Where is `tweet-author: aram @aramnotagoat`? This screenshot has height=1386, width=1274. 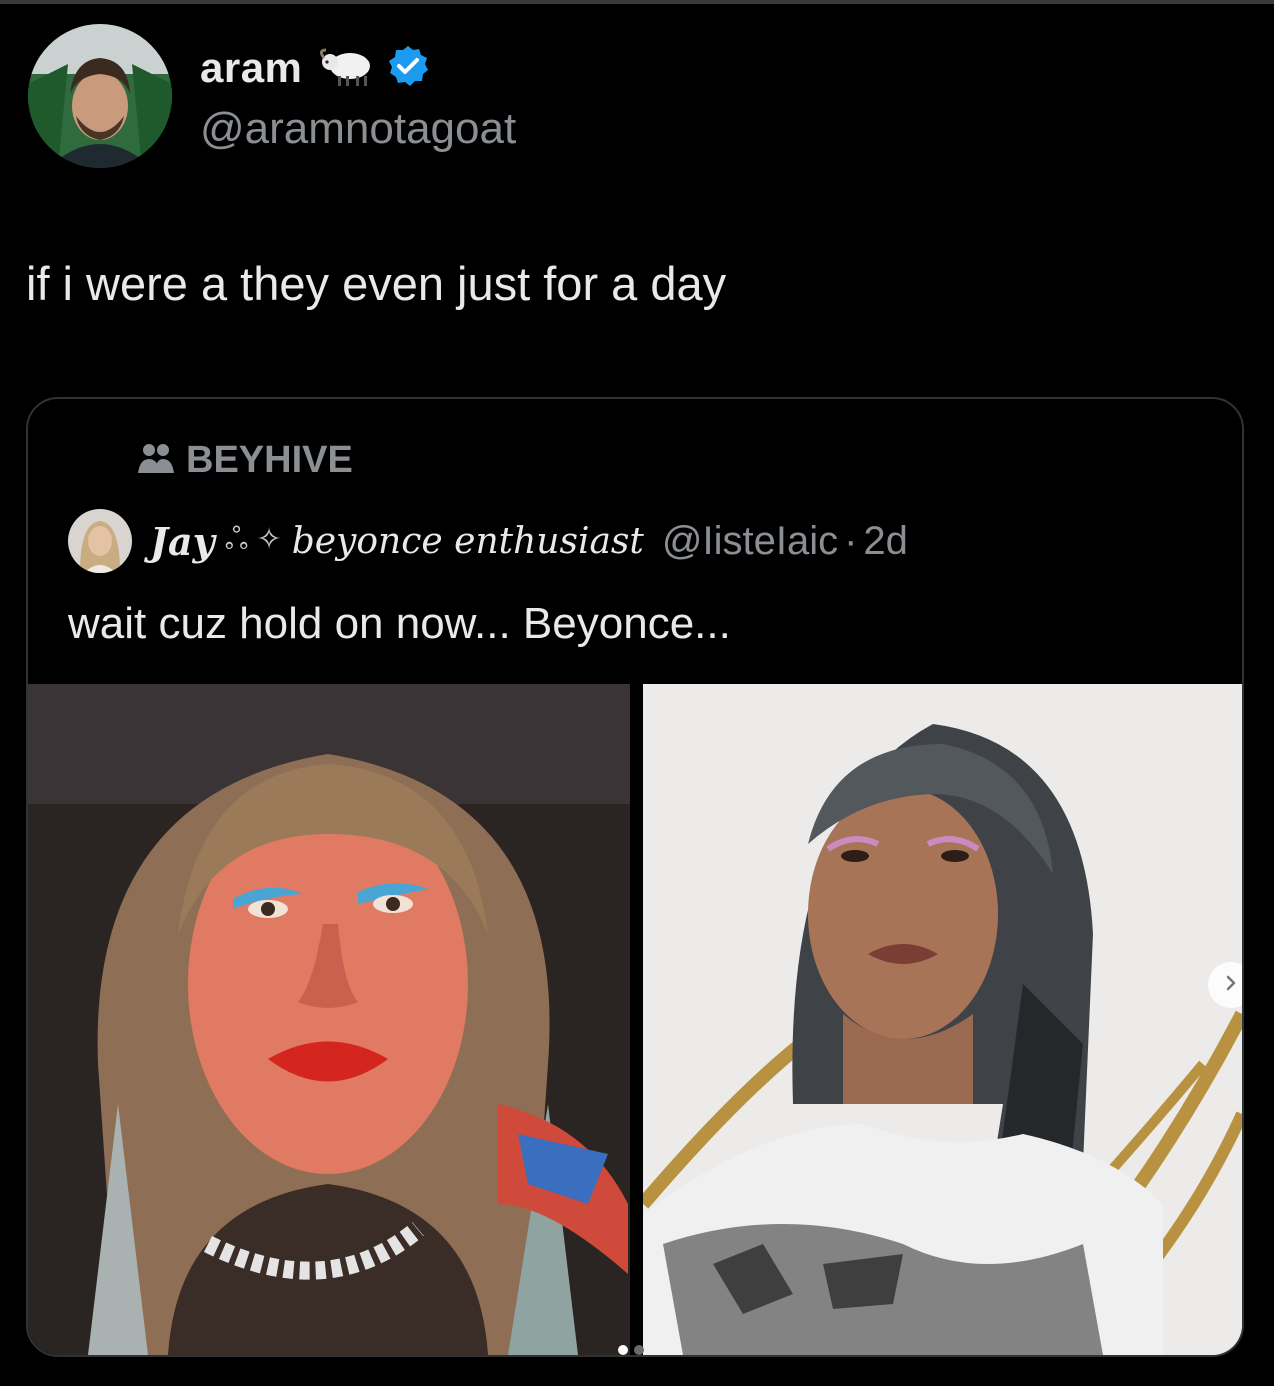
tweet-author: aram @aramnotagoat is located at coordinates (272, 96).